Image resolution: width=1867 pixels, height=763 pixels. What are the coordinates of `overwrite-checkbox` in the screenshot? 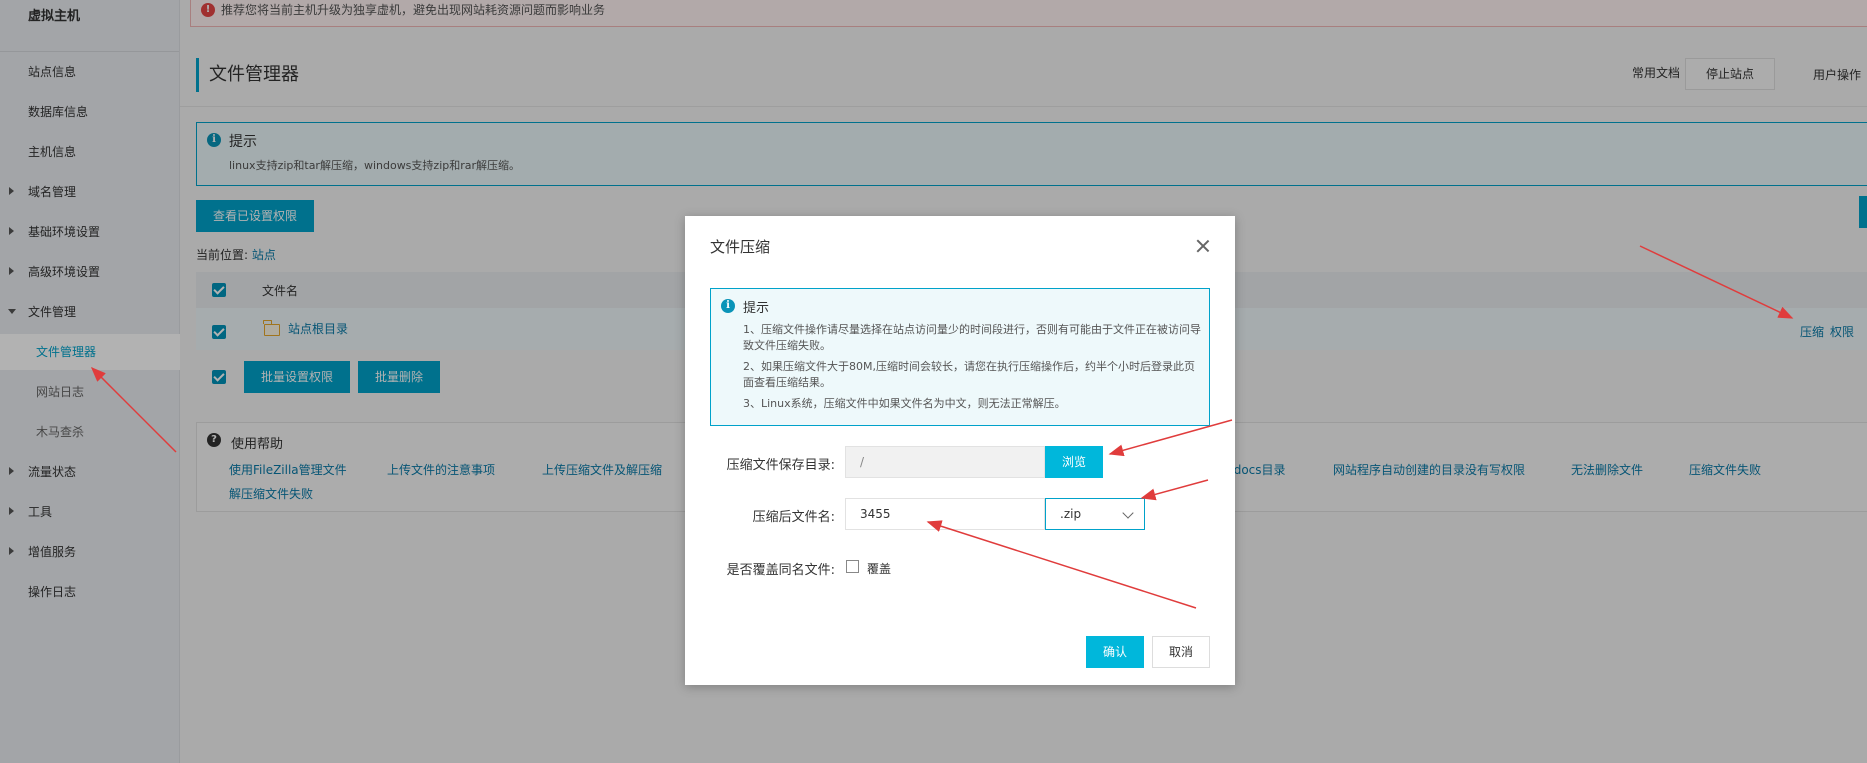 It's located at (852, 566).